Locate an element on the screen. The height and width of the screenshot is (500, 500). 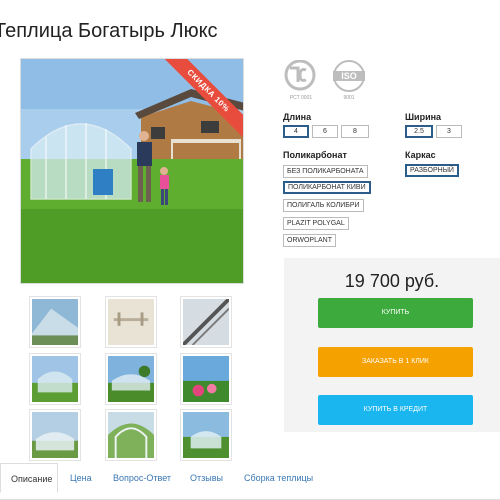
polycarbonate-option-none: БЕЗ ПОЛИКАРБОНАТА is located at coordinates (325, 171).